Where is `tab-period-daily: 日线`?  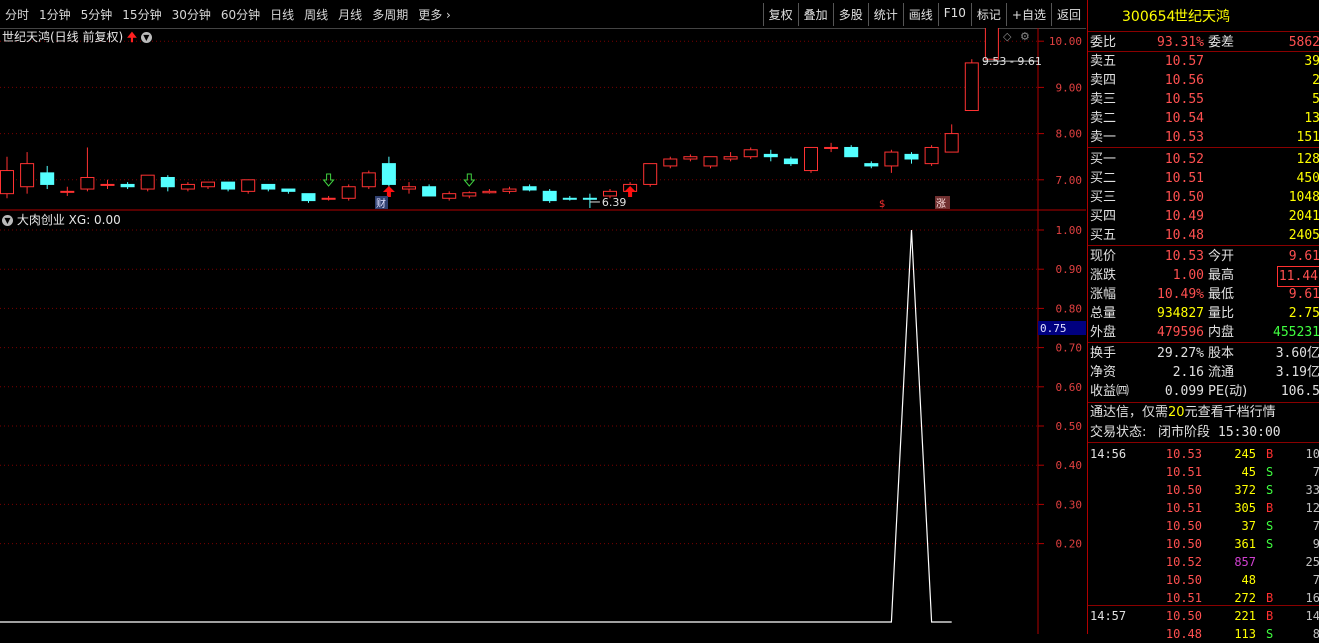 tab-period-daily: 日线 is located at coordinates (282, 14).